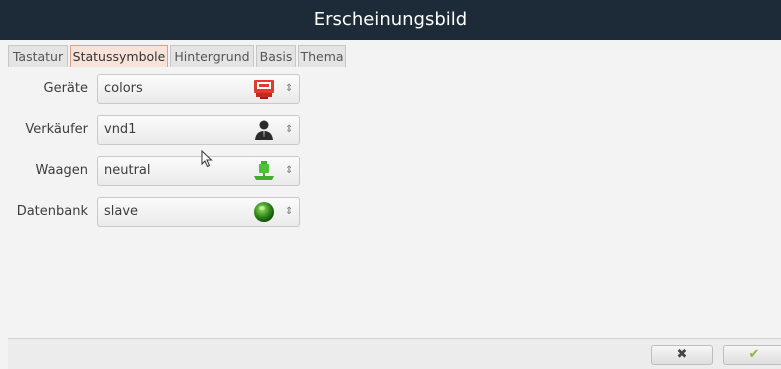 The height and width of the screenshot is (369, 781). I want to click on database-combobox: slave ⇕, so click(198, 212).